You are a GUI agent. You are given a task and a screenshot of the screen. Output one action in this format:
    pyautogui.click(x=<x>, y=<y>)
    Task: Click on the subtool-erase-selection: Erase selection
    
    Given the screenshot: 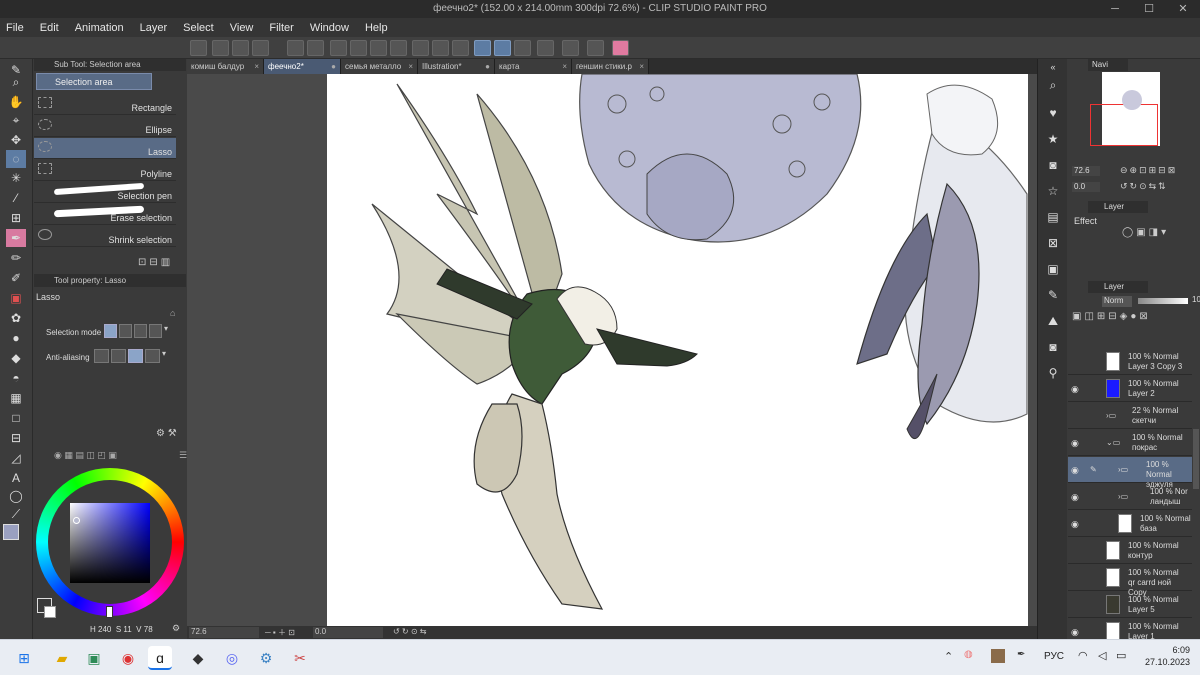 What is the action you would take?
    pyautogui.click(x=105, y=214)
    